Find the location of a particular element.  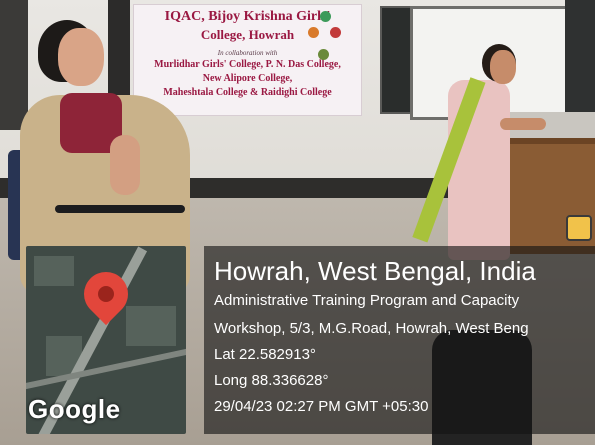

banner-line-6: Maheshtala College & Raidighi College is located at coordinates (247, 92).